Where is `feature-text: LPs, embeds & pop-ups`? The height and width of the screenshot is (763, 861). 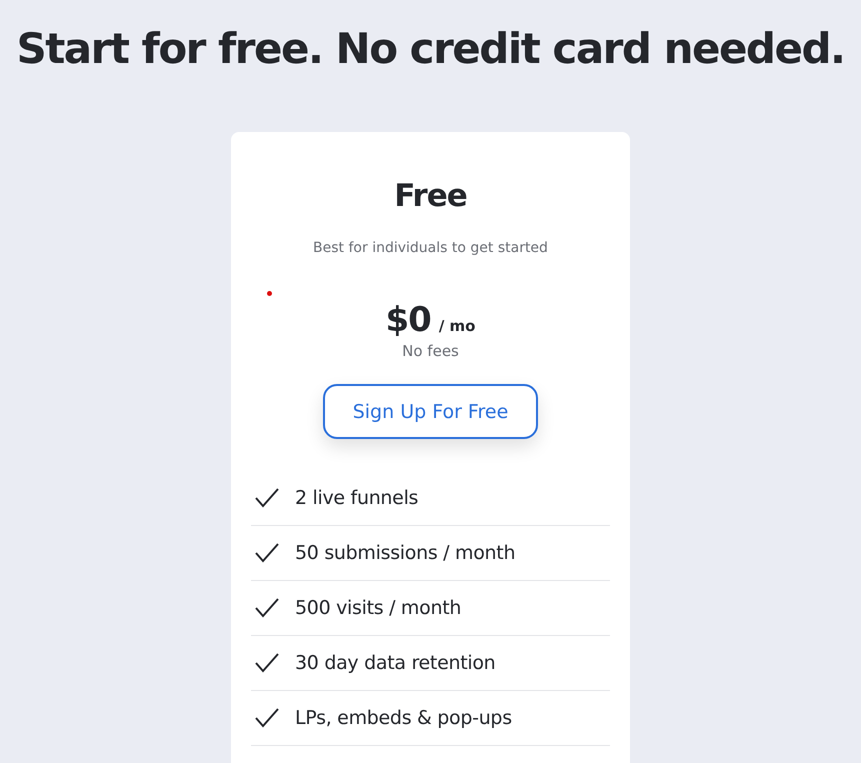
feature-text: LPs, embeds & pop-ups is located at coordinates (403, 718).